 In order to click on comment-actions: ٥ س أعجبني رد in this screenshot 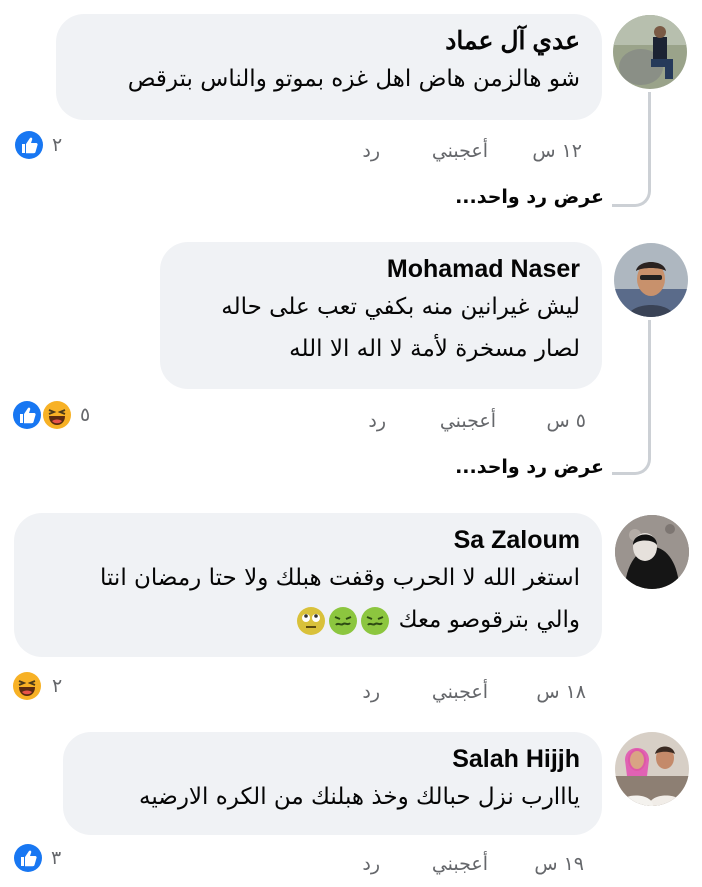, I will do `click(475, 421)`.